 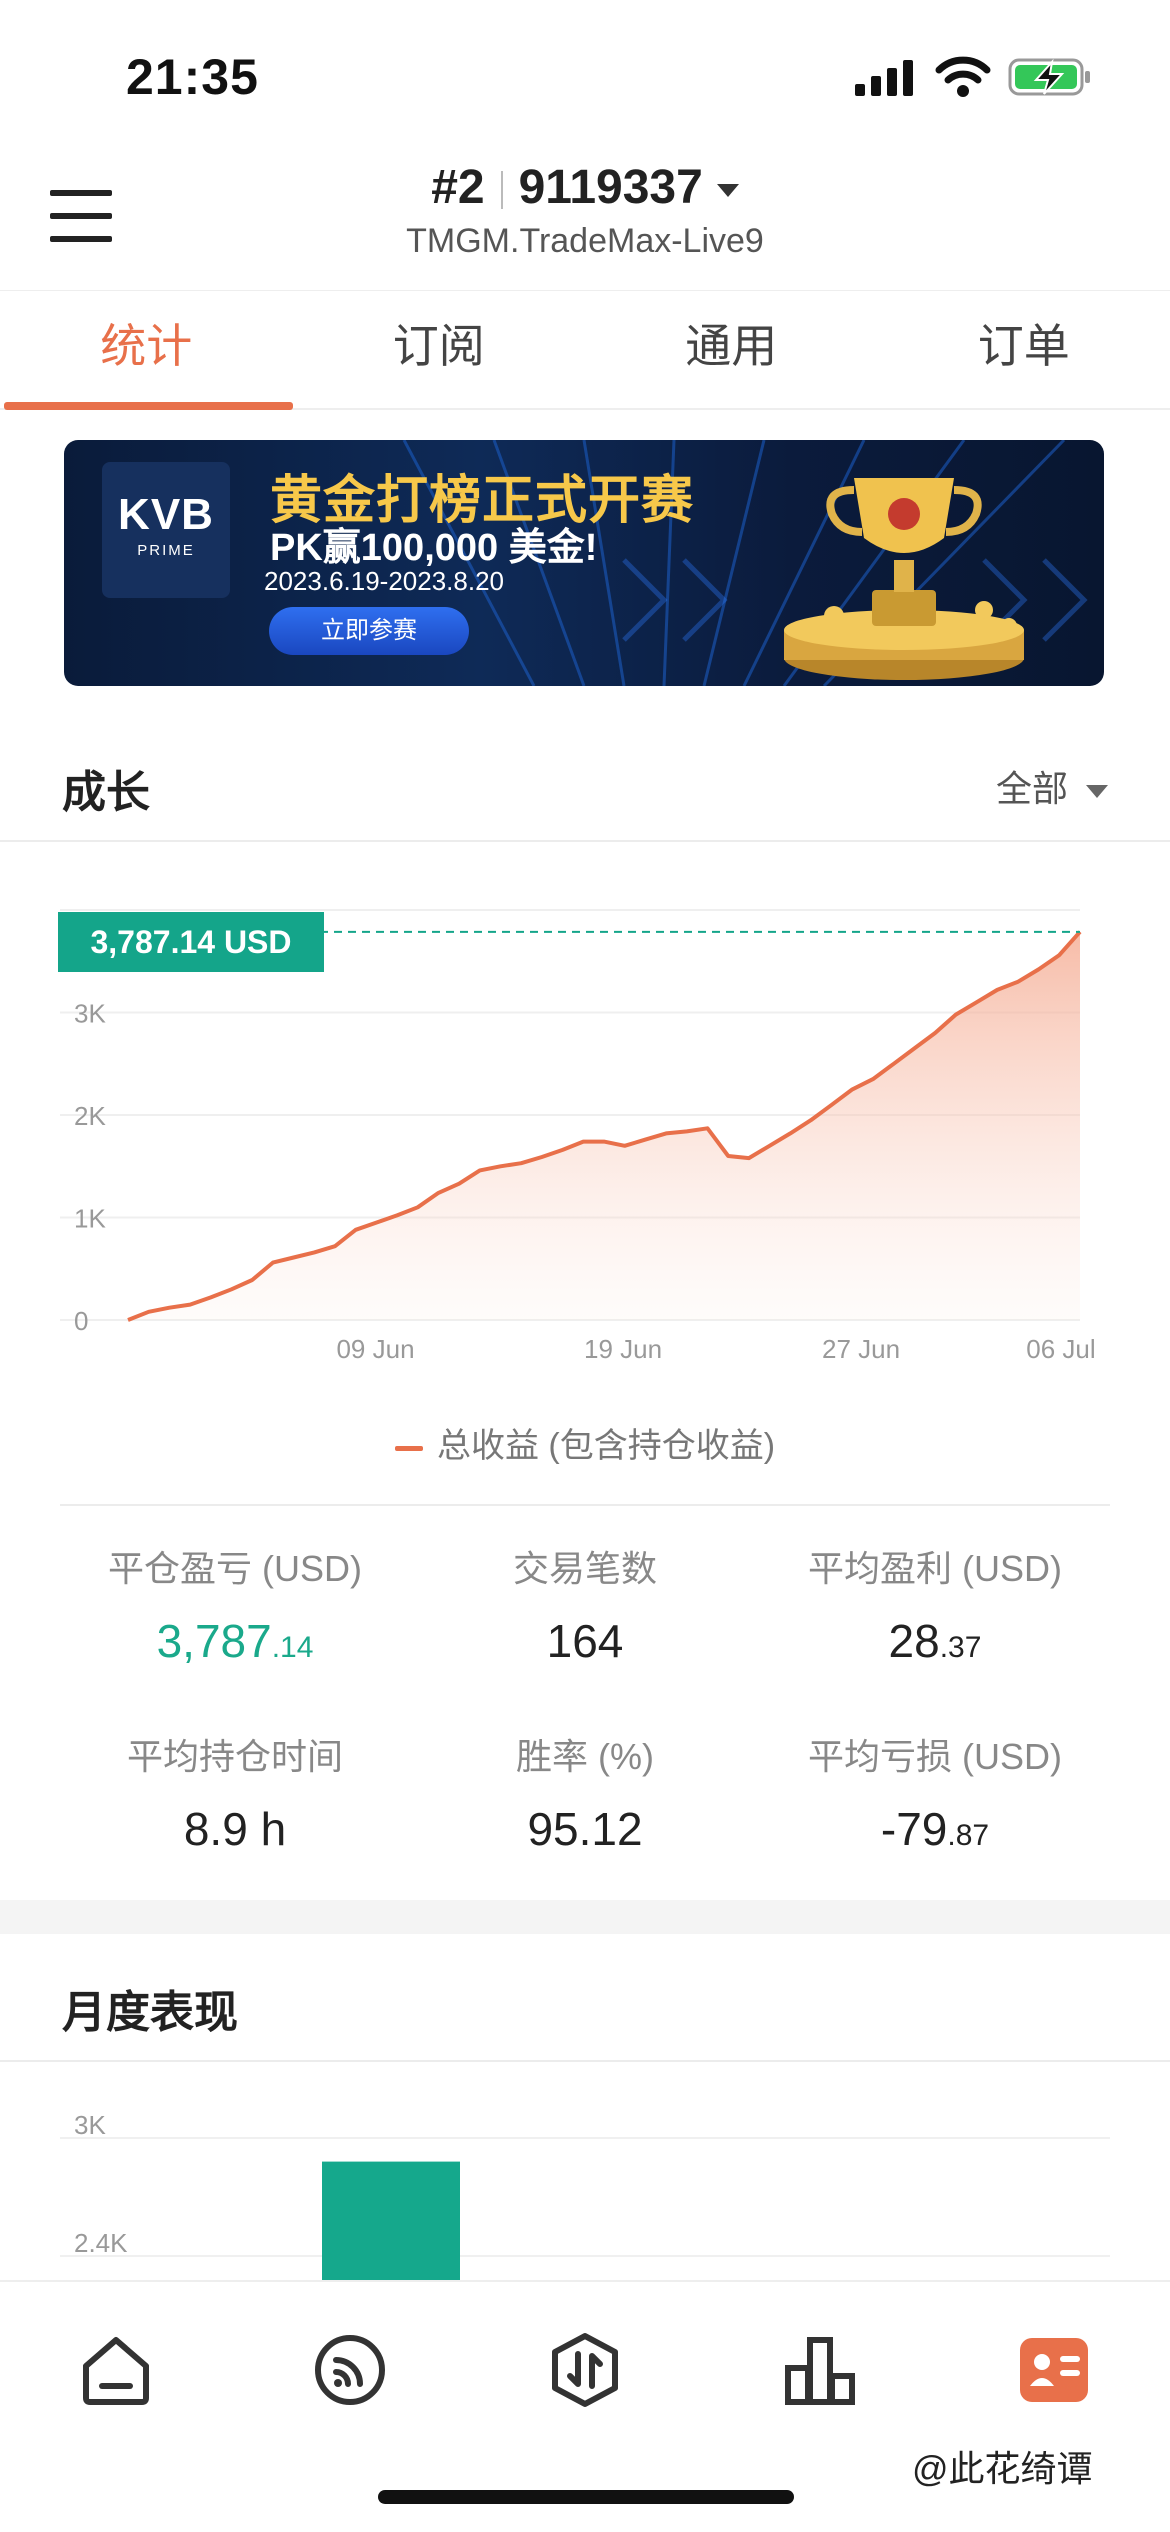 I want to click on kvb-logo: KVB PRIME, so click(x=166, y=530).